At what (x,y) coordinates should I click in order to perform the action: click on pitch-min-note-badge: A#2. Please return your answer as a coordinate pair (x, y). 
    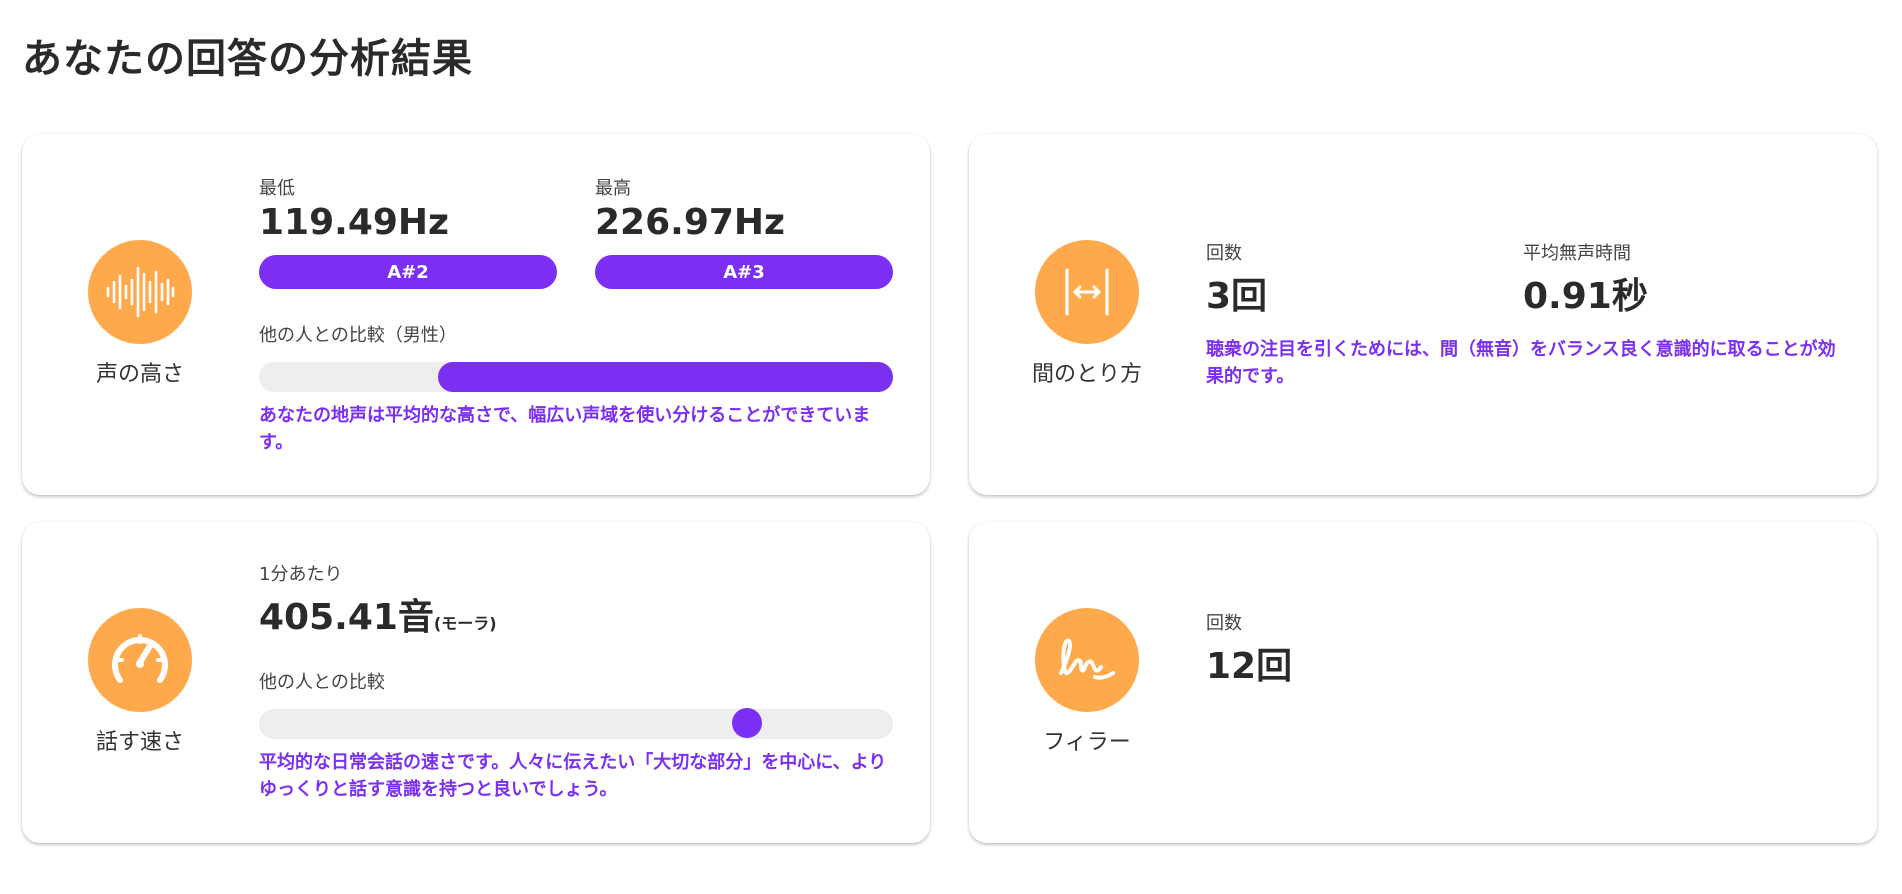
    Looking at the image, I should click on (408, 272).